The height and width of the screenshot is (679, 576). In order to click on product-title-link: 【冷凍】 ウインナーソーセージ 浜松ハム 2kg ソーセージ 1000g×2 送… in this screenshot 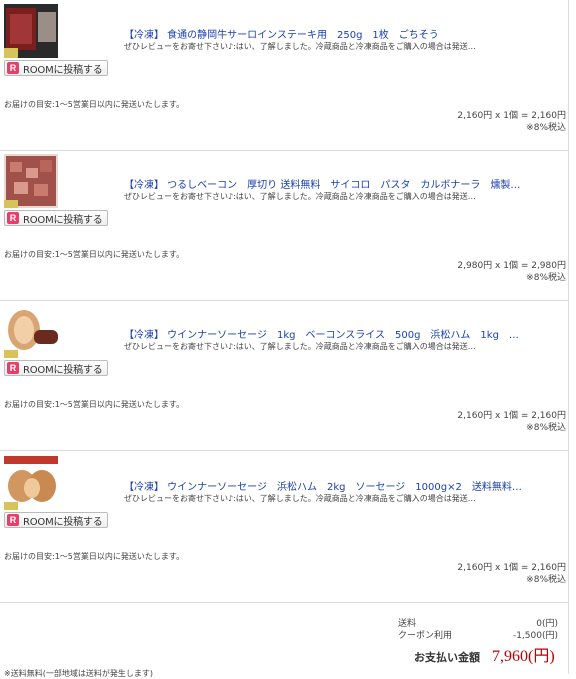, I will do `click(324, 485)`.